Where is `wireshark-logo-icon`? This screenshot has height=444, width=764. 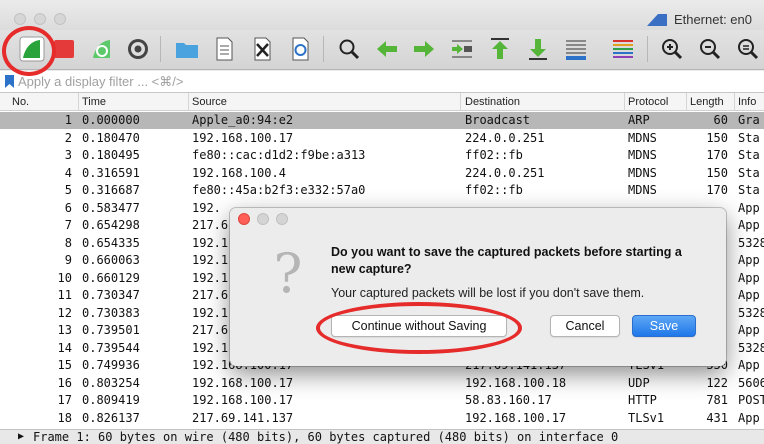
wireshark-logo-icon is located at coordinates (656, 19).